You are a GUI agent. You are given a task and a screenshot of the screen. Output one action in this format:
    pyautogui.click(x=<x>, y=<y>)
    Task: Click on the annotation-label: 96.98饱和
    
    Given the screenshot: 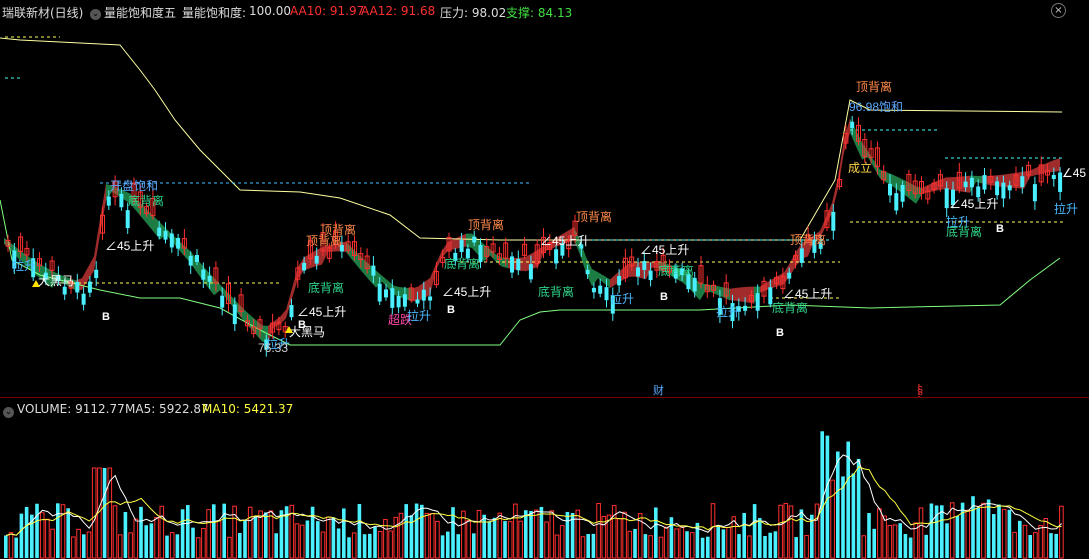 What is the action you would take?
    pyautogui.click(x=876, y=106)
    